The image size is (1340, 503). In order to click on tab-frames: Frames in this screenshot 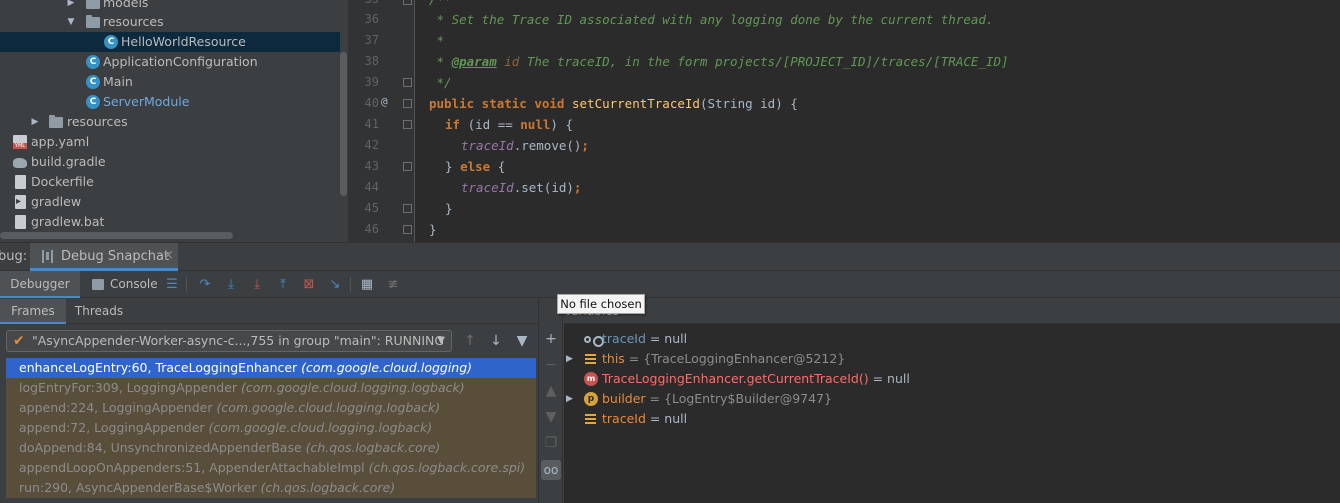, I will do `click(33, 311)`.